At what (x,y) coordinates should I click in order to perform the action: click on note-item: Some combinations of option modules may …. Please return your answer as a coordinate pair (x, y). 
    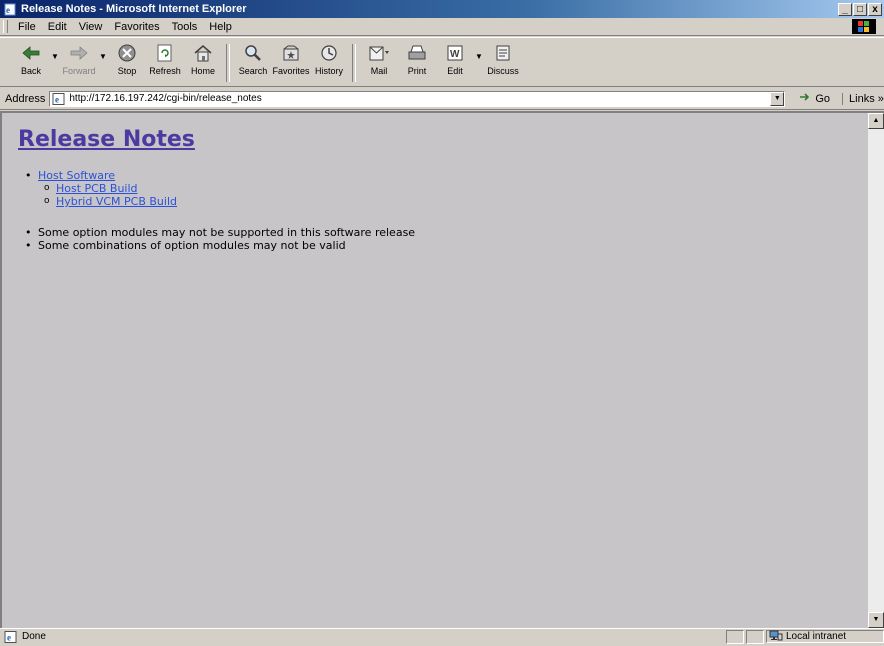
    Looking at the image, I should click on (220, 245).